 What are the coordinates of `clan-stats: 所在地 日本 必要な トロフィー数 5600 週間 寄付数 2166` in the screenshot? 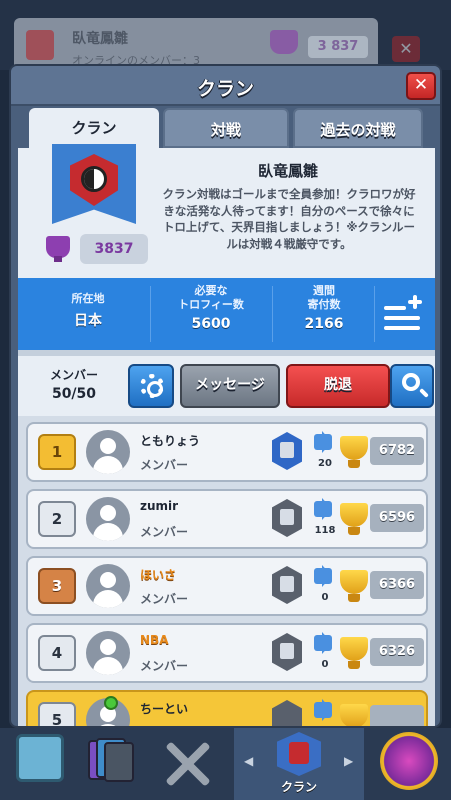 It's located at (226, 314).